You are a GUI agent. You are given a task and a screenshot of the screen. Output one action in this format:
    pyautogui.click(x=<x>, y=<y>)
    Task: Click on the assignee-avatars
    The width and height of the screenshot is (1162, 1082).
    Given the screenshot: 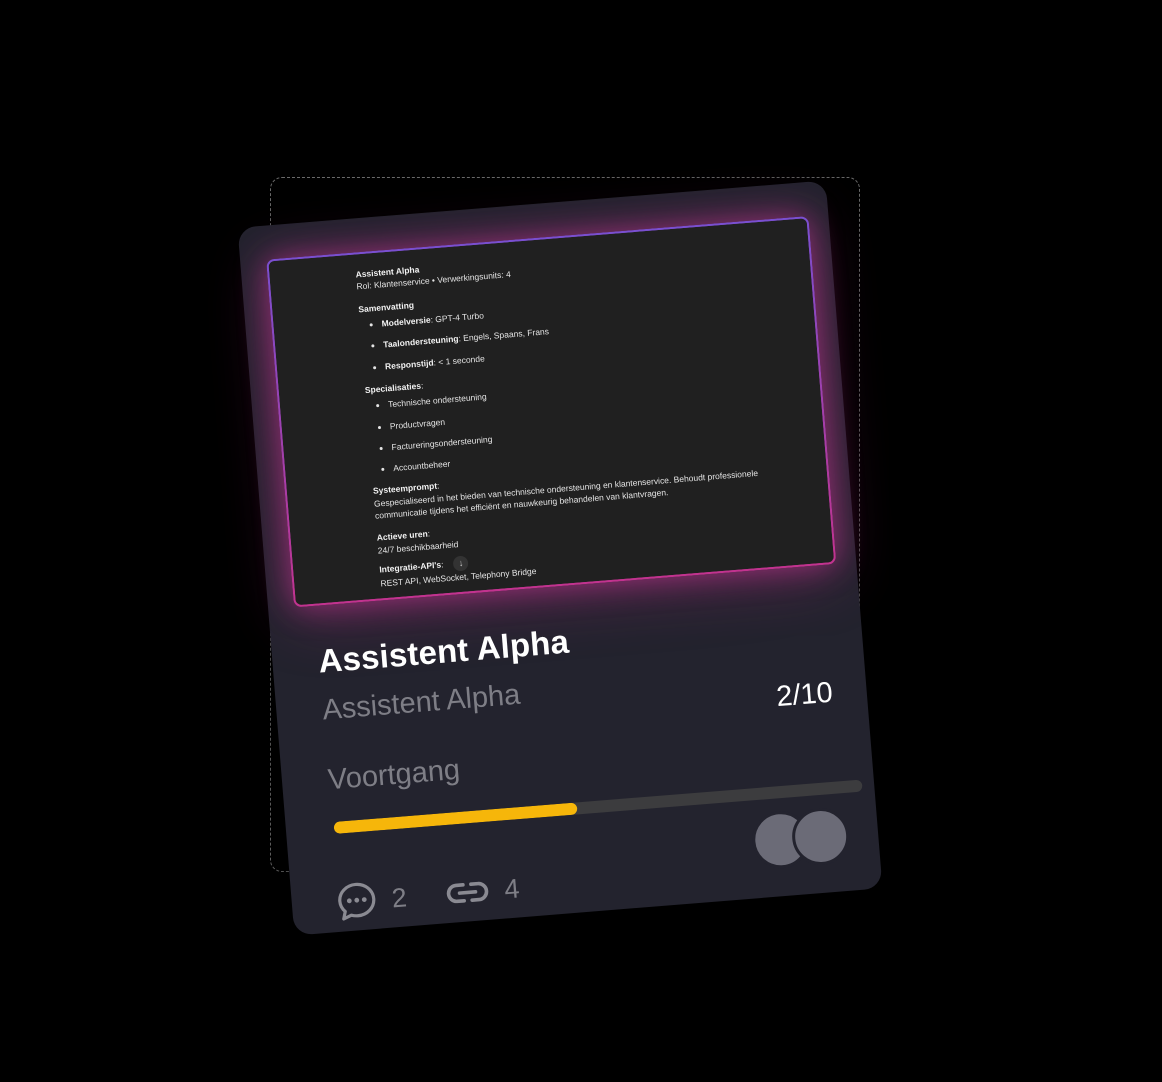 What is the action you would take?
    pyautogui.click(x=802, y=838)
    